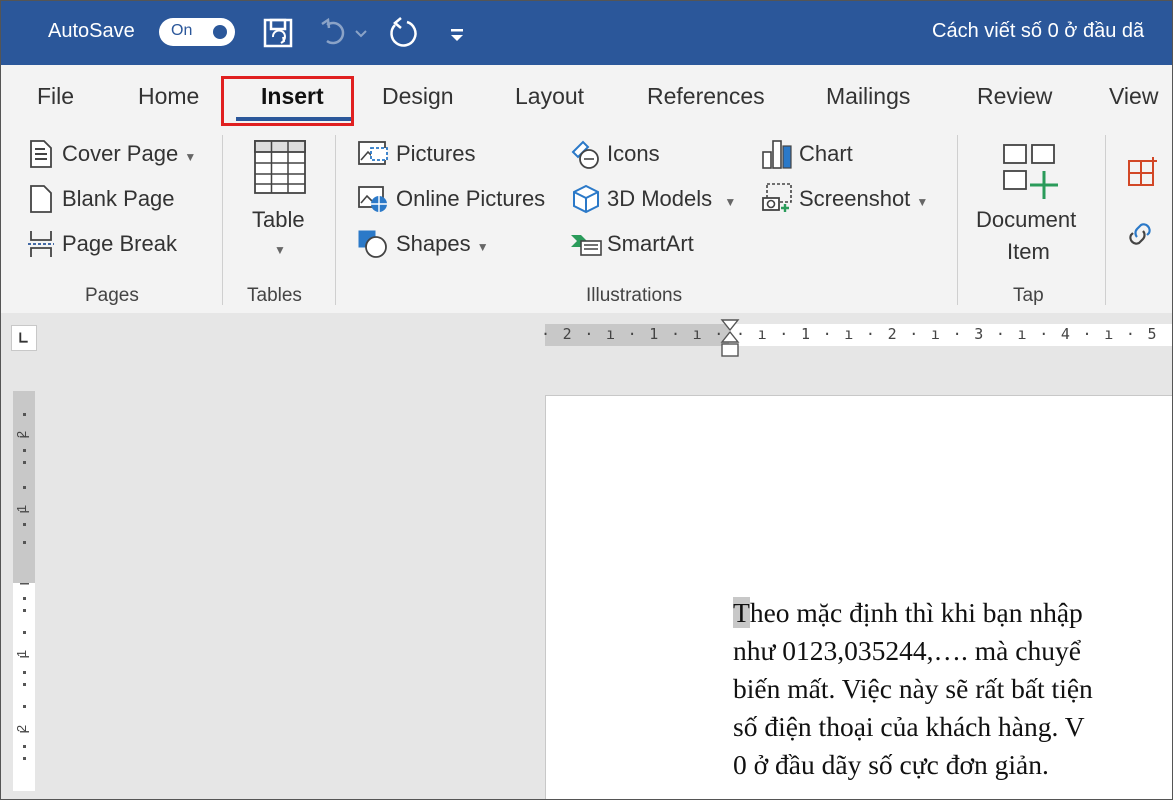 The height and width of the screenshot is (800, 1173). Describe the element at coordinates (706, 96) in the screenshot. I see `tab-references: References` at that location.